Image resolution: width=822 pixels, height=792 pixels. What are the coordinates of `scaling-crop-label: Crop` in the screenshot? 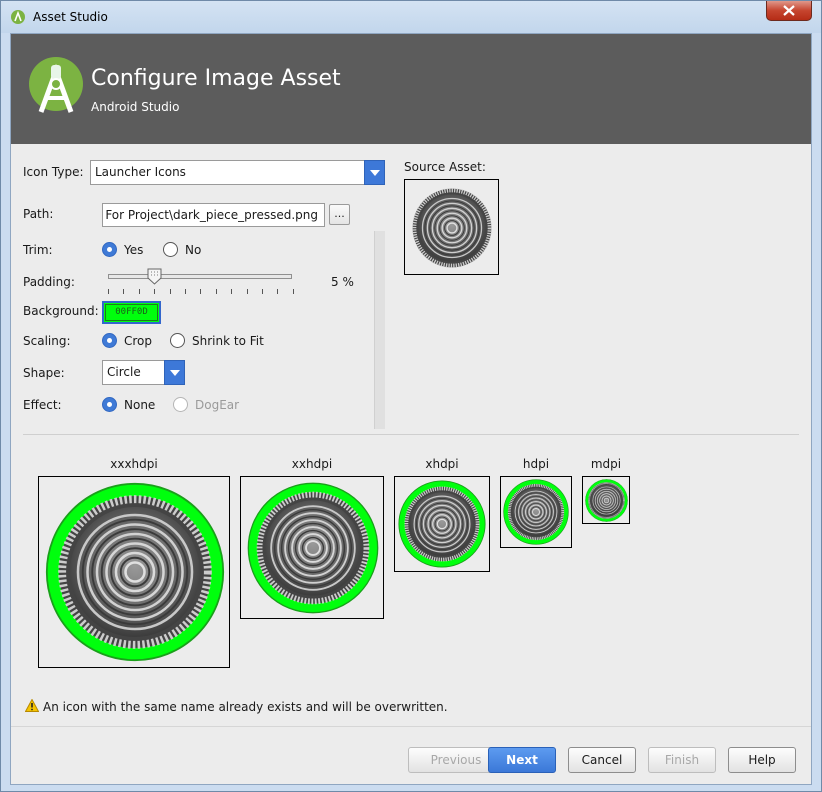 It's located at (138, 341).